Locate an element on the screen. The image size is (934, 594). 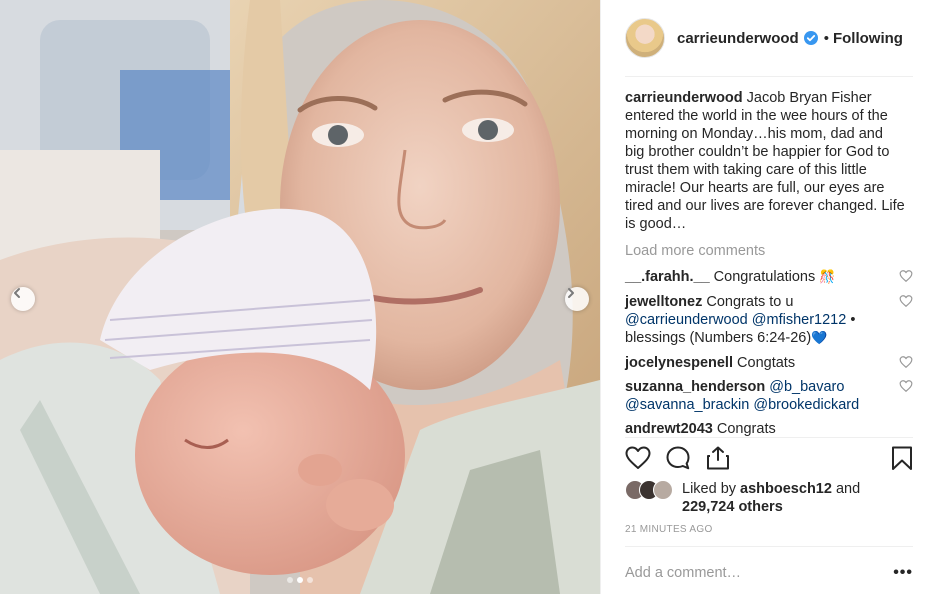
liker-avatars is located at coordinates (653, 491).